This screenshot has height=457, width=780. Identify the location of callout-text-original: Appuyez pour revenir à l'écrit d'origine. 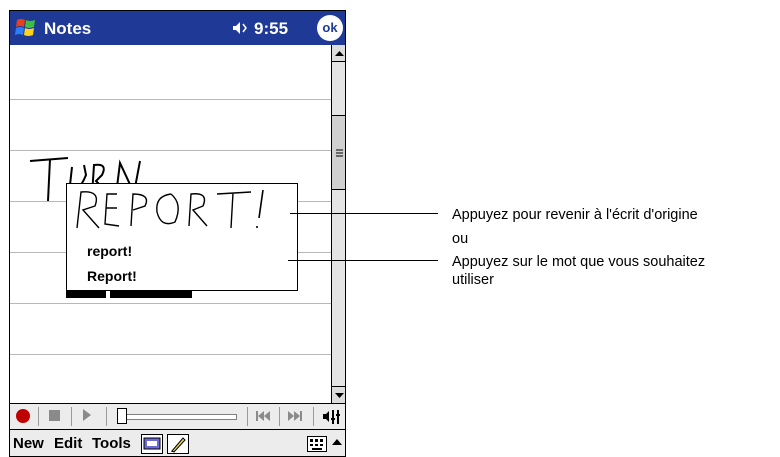
(575, 215).